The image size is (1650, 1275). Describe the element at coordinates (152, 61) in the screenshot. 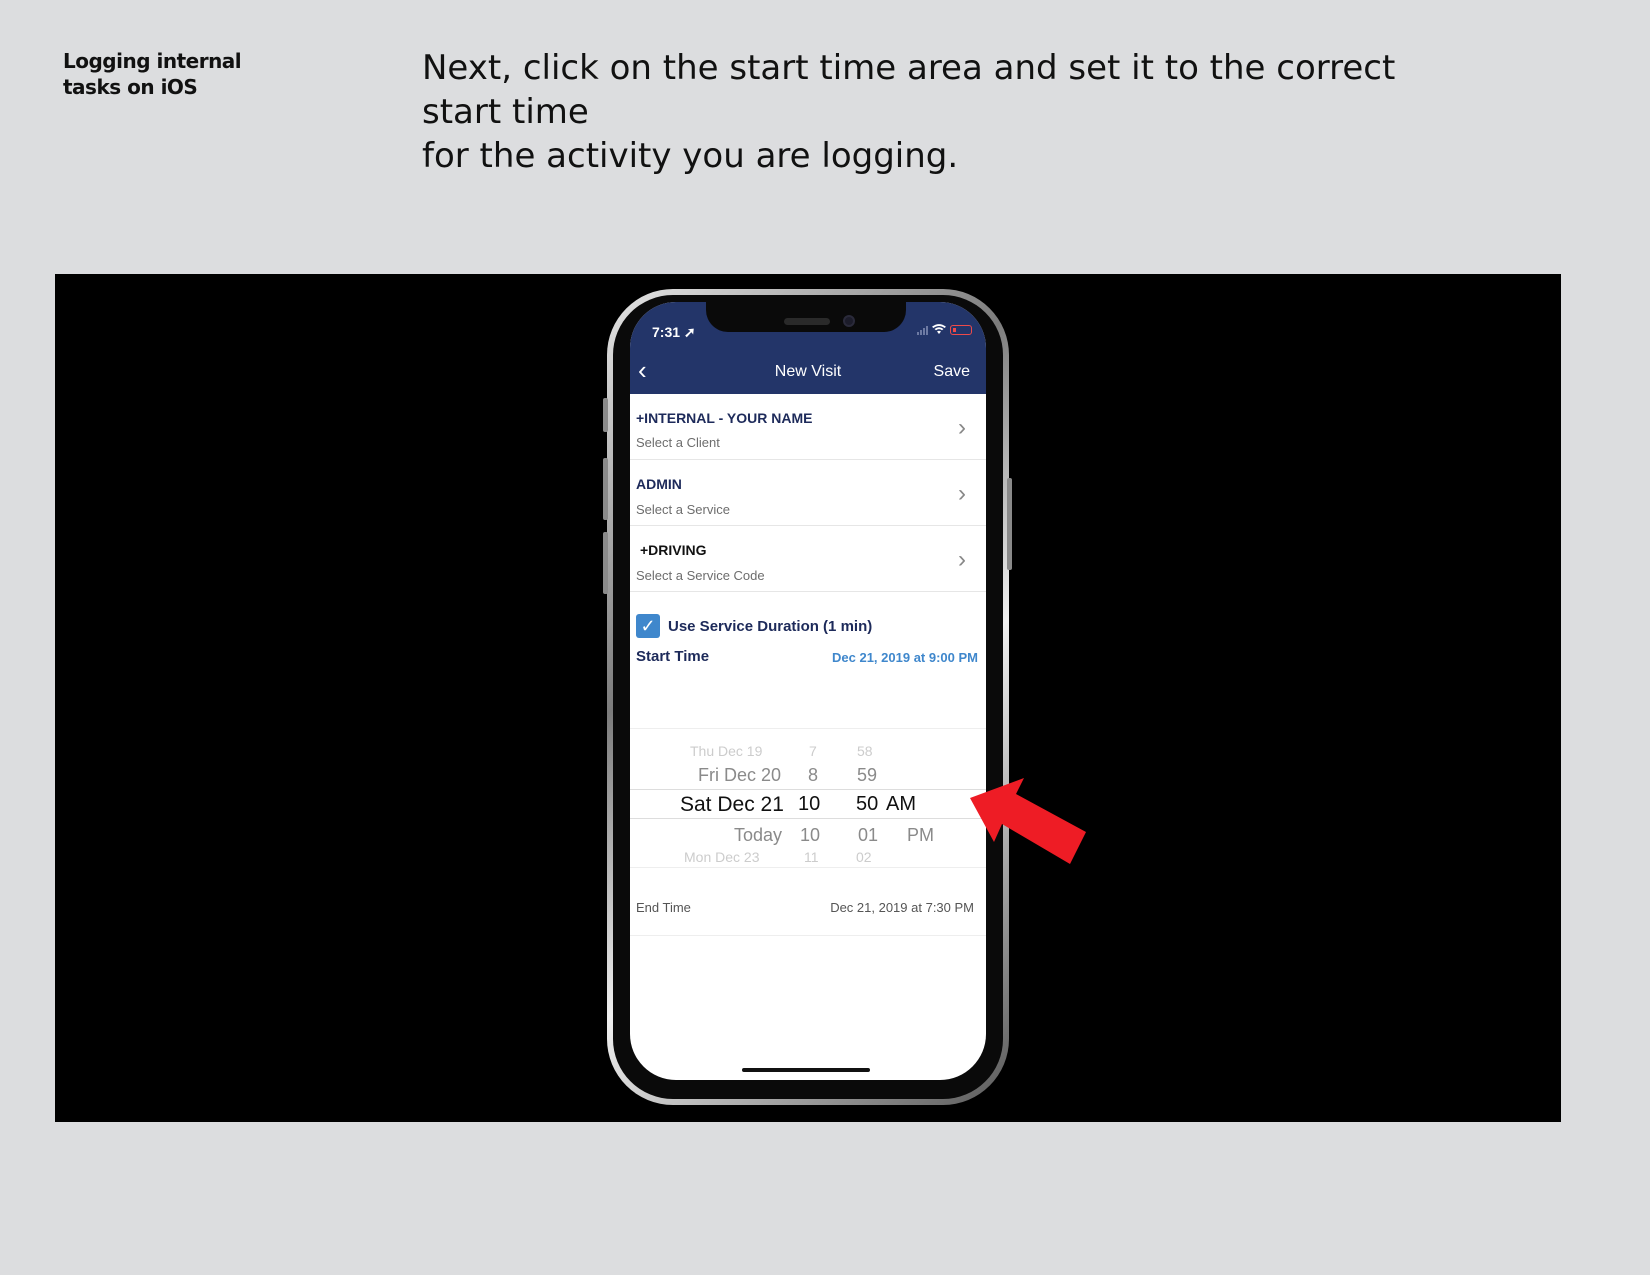

I see `side-label-line-1: Logging internal` at that location.